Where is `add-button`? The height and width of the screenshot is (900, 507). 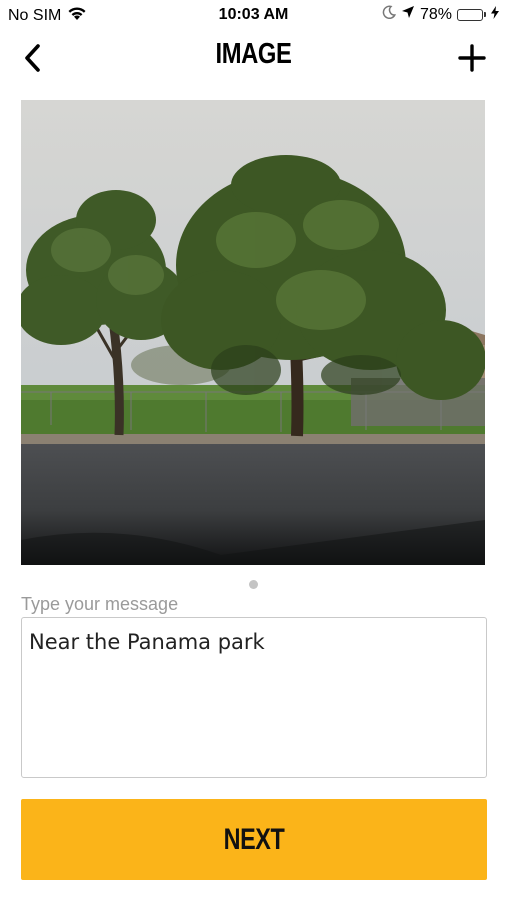 add-button is located at coordinates (467, 58).